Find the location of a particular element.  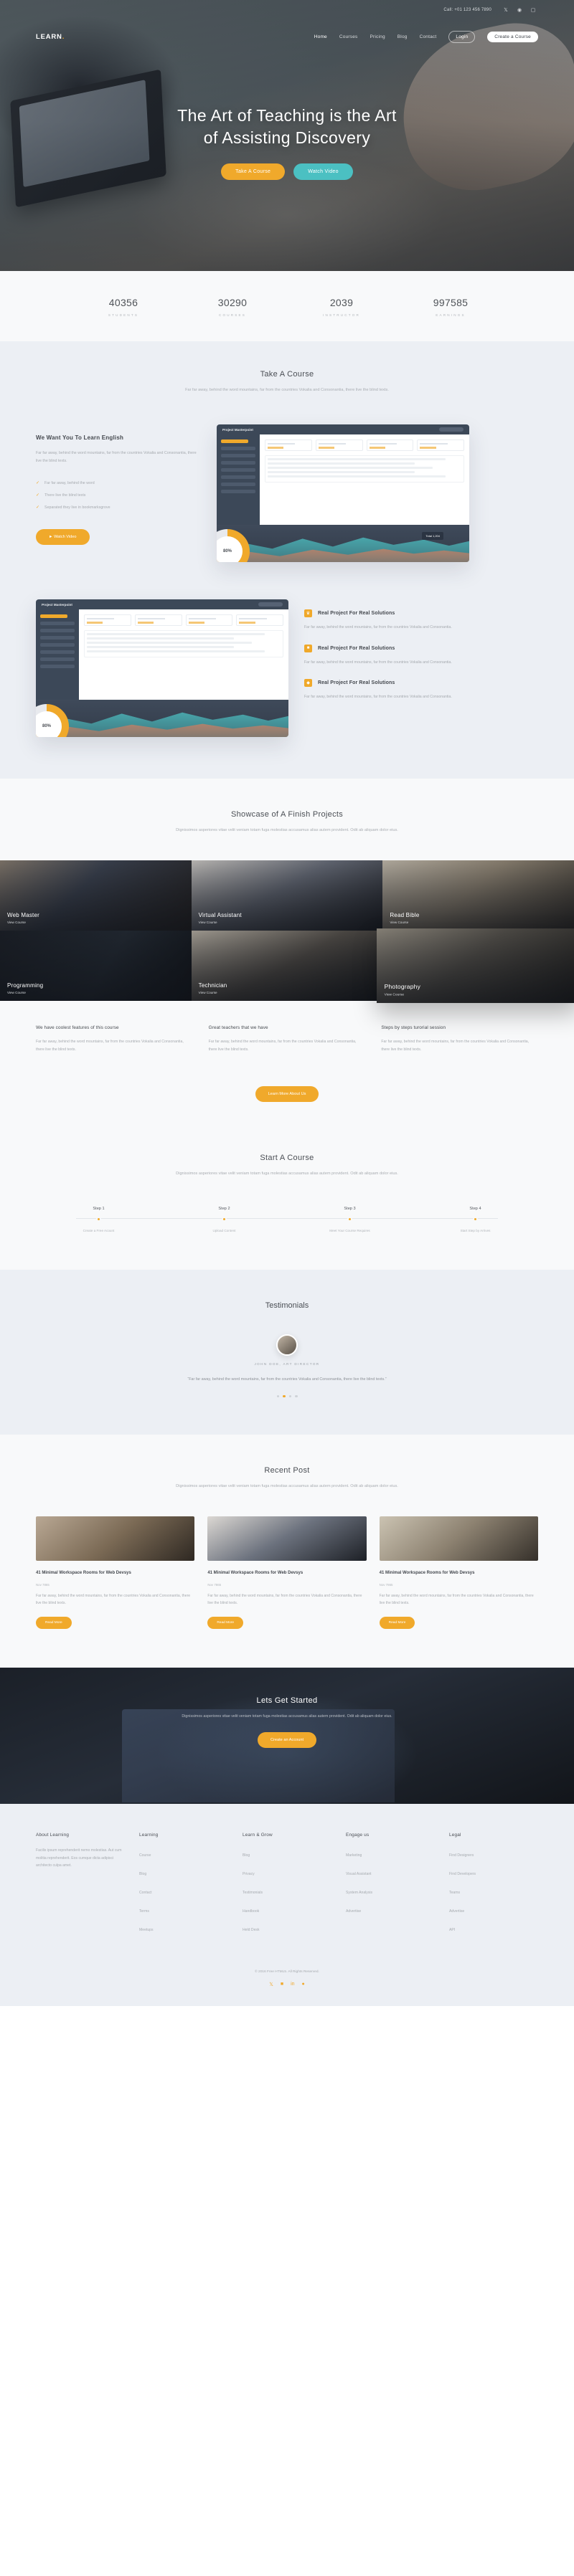

footer-link: Terms is located at coordinates (144, 1911).